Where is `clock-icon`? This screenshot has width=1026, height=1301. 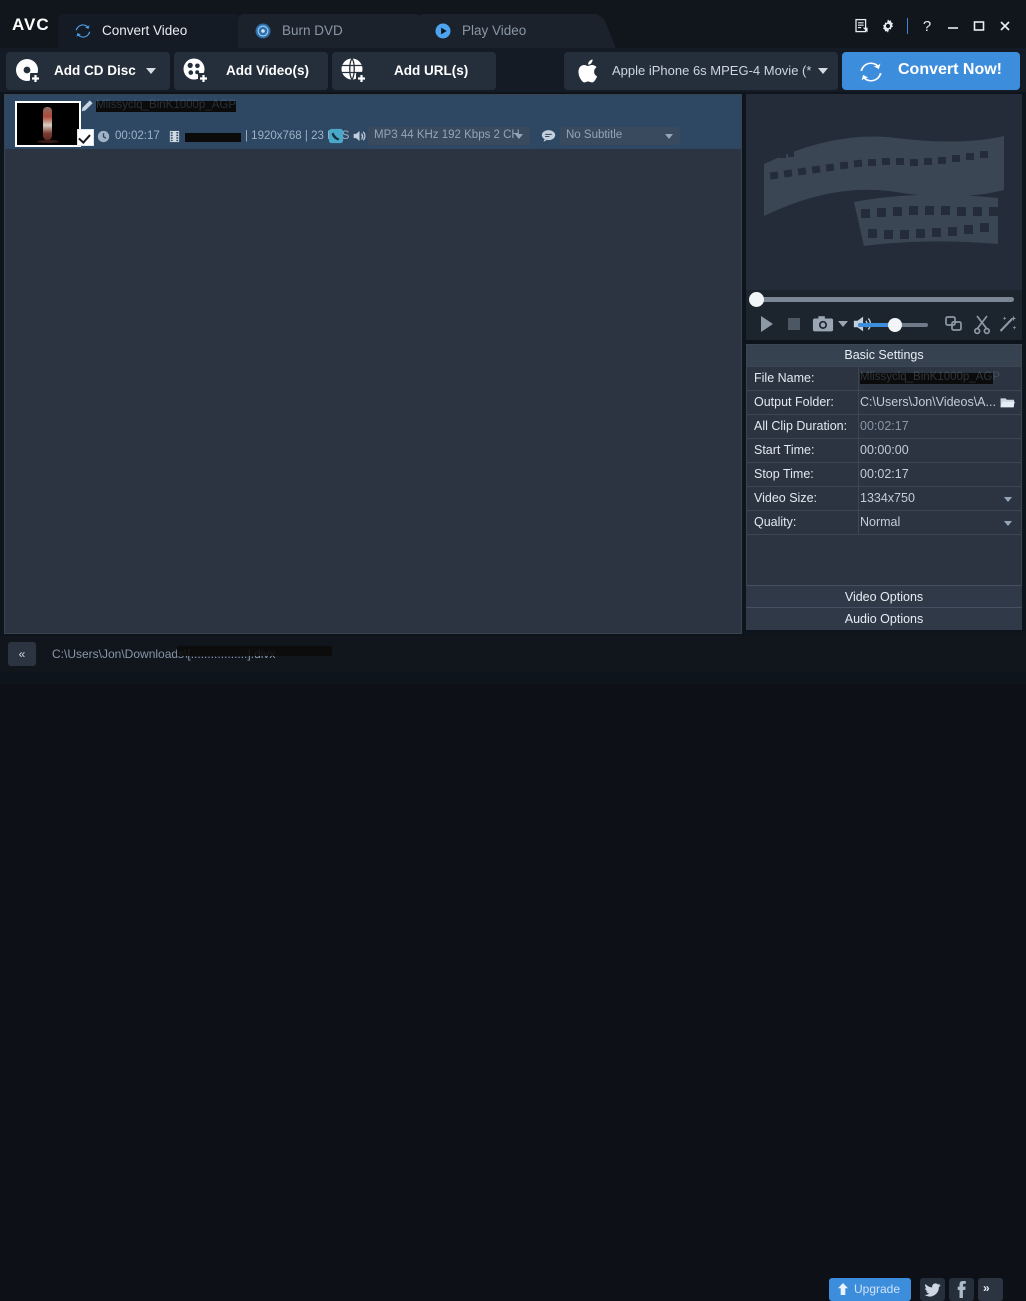
clock-icon is located at coordinates (103, 136).